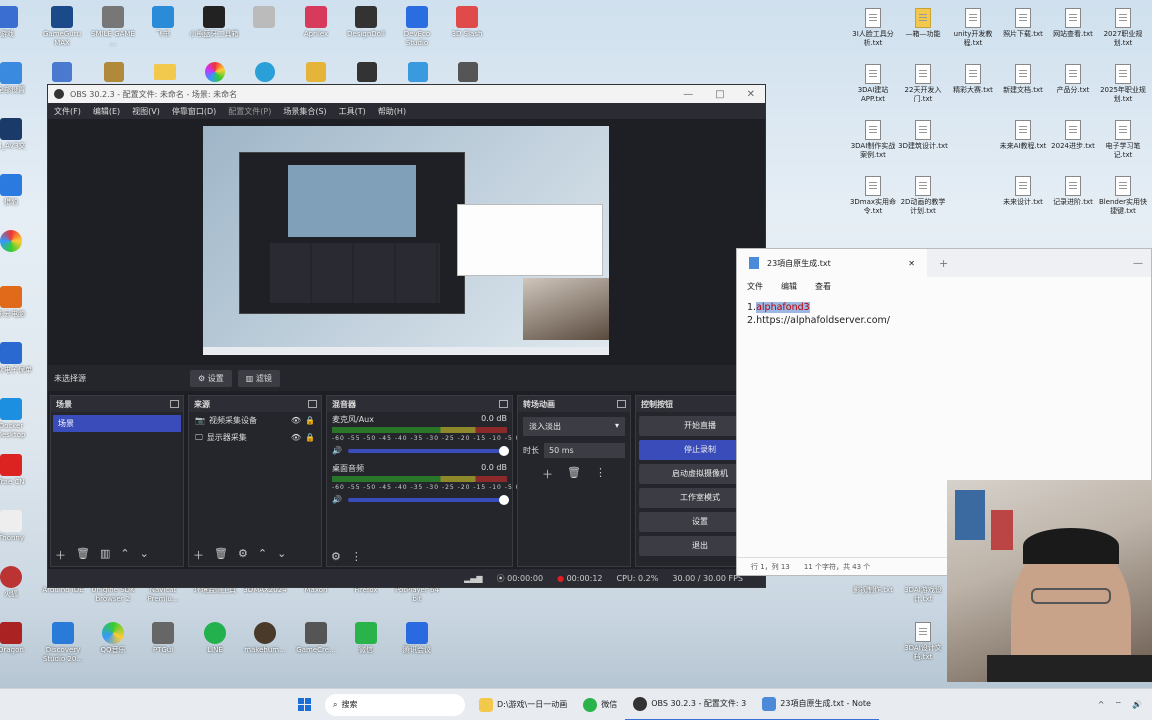 The height and width of the screenshot is (720, 1152). Describe the element at coordinates (1119, 705) in the screenshot. I see `network-icon: ⌔` at that location.